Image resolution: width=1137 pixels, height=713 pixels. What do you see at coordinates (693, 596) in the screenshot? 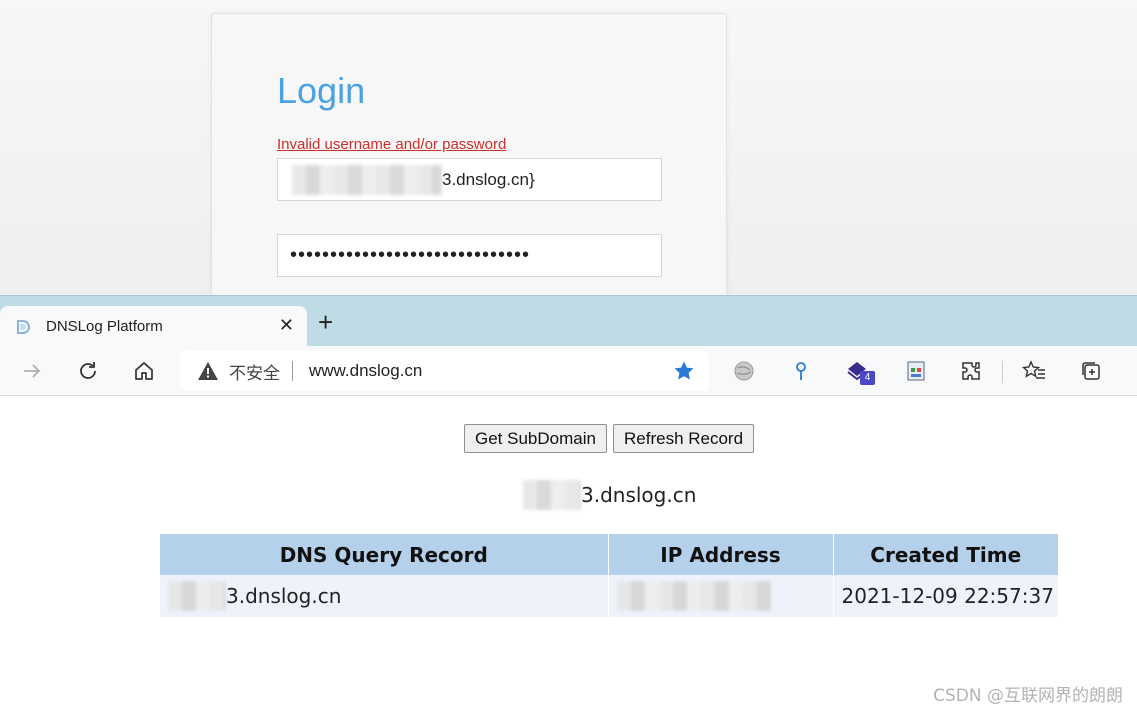
I see `redacted-ip` at bounding box center [693, 596].